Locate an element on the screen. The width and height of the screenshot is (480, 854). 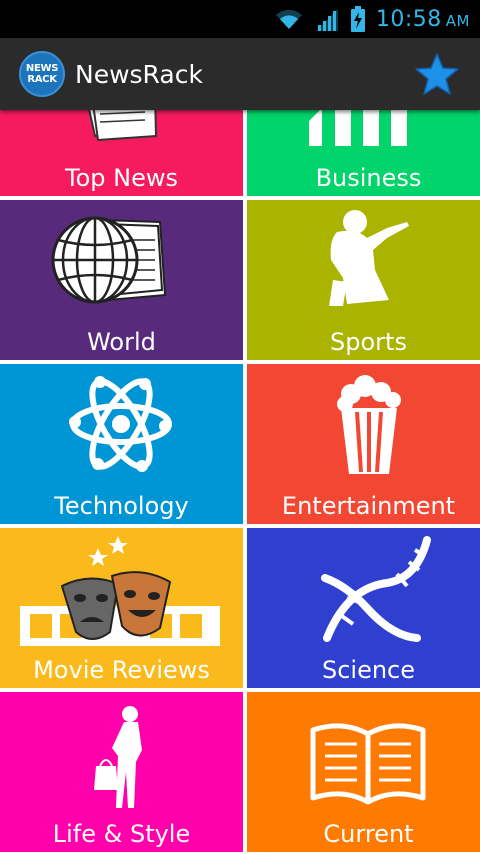
tile-label: Life & Style is located at coordinates (121, 834).